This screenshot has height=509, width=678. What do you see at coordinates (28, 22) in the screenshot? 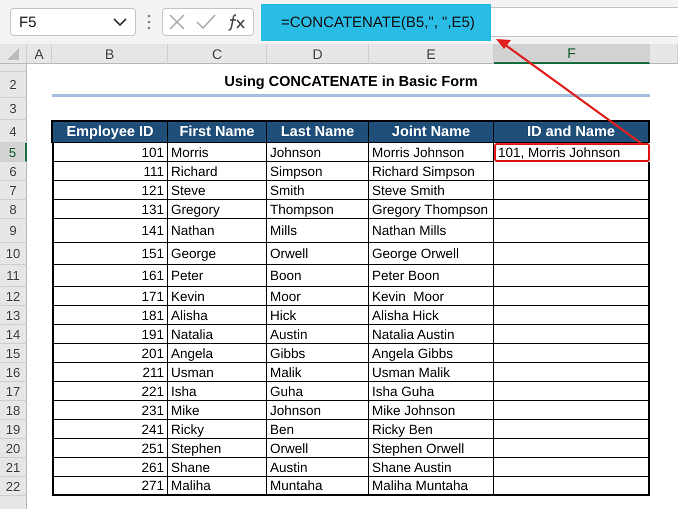
I see `cell-reference: F5` at bounding box center [28, 22].